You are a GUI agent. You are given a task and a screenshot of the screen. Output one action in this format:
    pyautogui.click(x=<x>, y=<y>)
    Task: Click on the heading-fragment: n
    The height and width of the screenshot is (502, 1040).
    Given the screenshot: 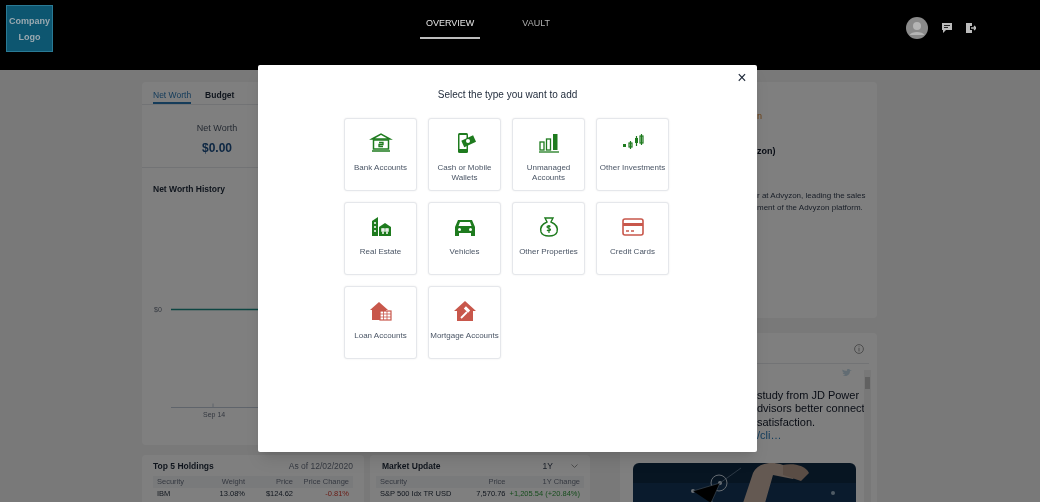 What is the action you would take?
    pyautogui.click(x=759, y=116)
    